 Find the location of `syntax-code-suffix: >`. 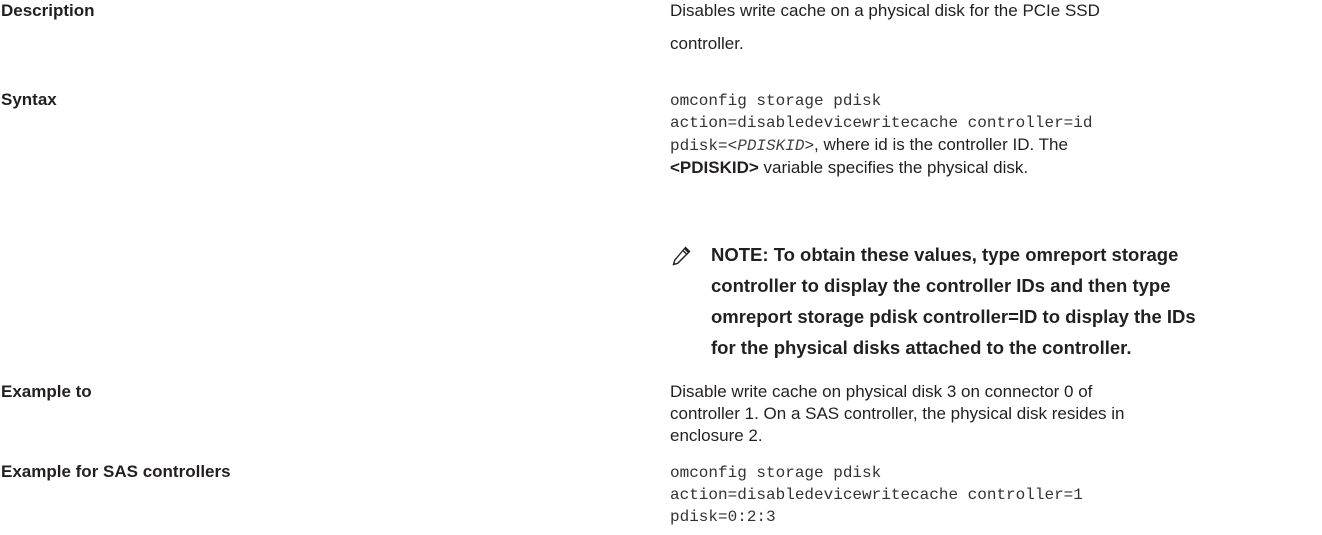

syntax-code-suffix: > is located at coordinates (809, 146).